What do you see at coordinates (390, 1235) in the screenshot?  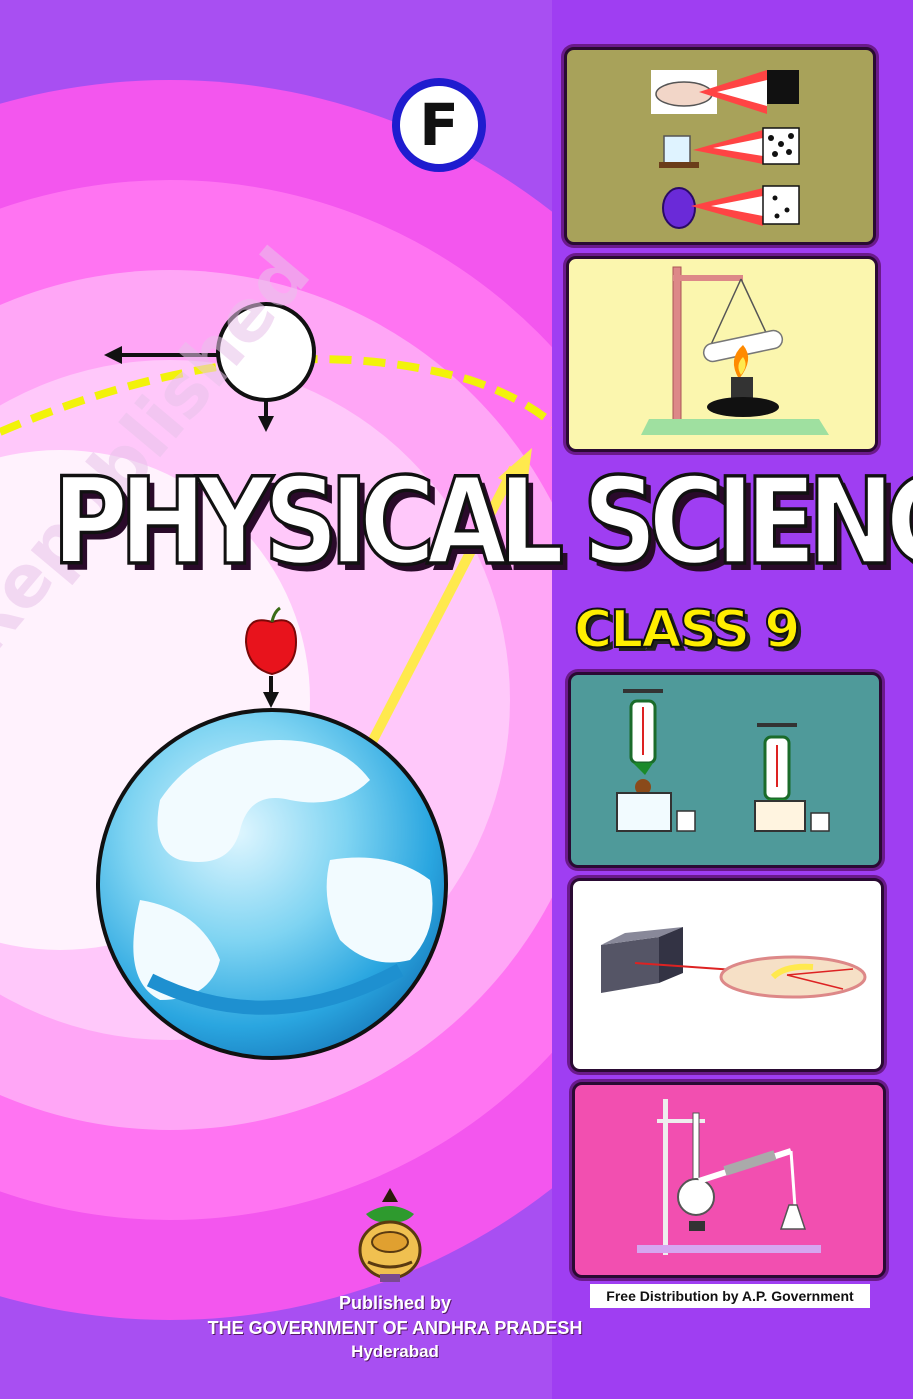 I see `emblem-icon` at bounding box center [390, 1235].